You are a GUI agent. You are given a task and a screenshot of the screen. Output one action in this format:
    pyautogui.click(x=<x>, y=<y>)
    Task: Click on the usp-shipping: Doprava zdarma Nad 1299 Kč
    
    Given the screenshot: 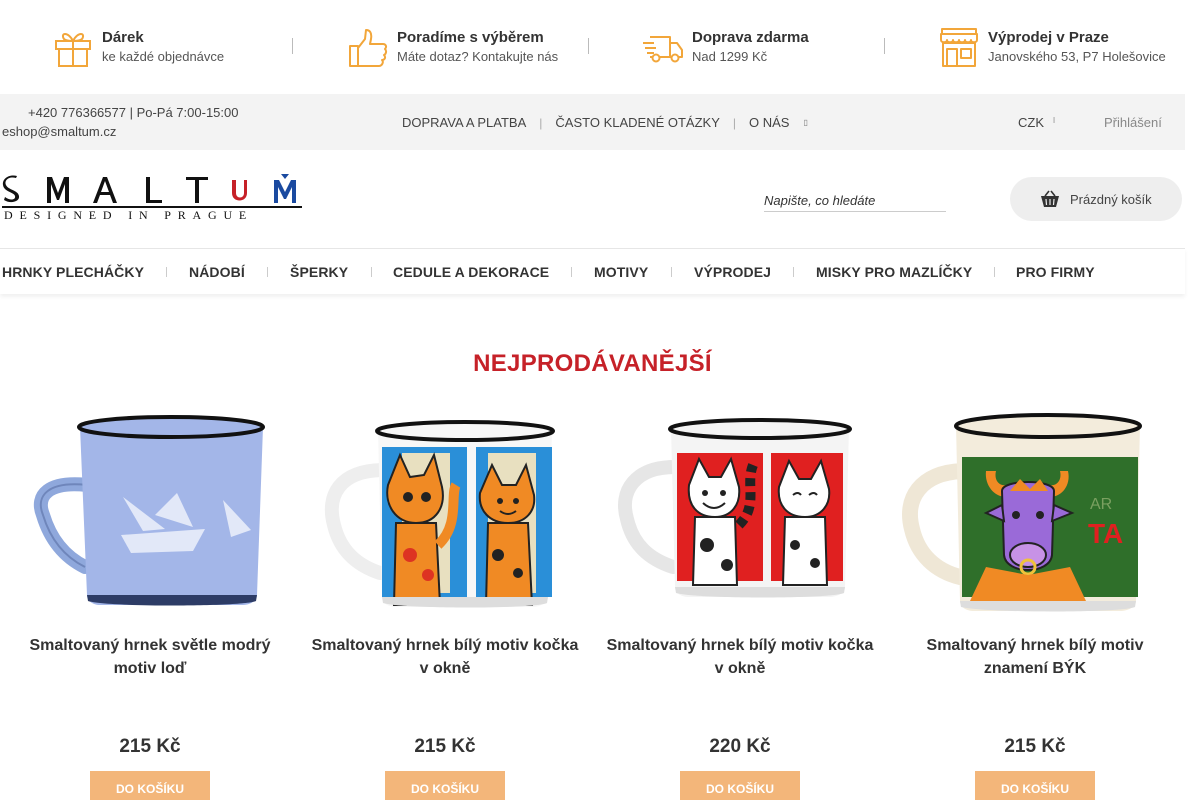 What is the action you would take?
    pyautogui.click(x=725, y=48)
    